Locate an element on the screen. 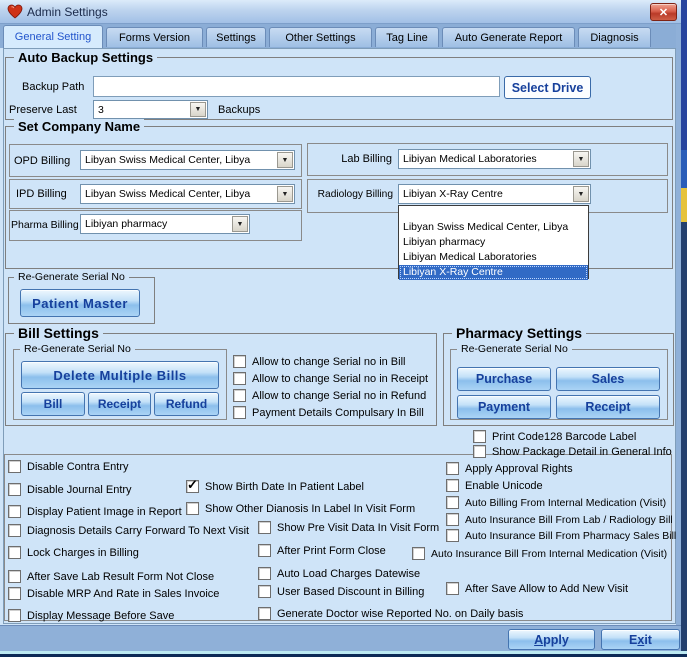 The height and width of the screenshot is (657, 687). checkbox-label: Lock Charges in Billing is located at coordinates (83, 552).